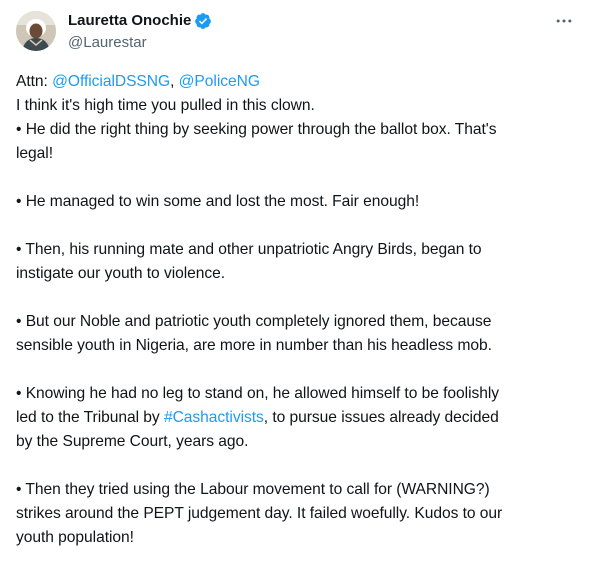  What do you see at coordinates (140, 43) in the screenshot?
I see `handle: @Laurestar` at bounding box center [140, 43].